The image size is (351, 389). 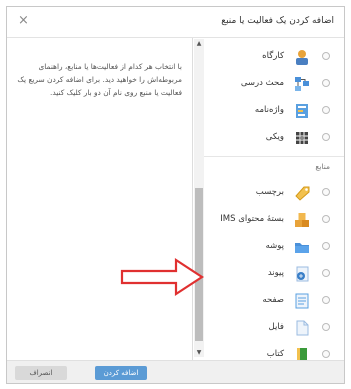 What do you see at coordinates (302, 328) in the screenshot?
I see `file-icon` at bounding box center [302, 328].